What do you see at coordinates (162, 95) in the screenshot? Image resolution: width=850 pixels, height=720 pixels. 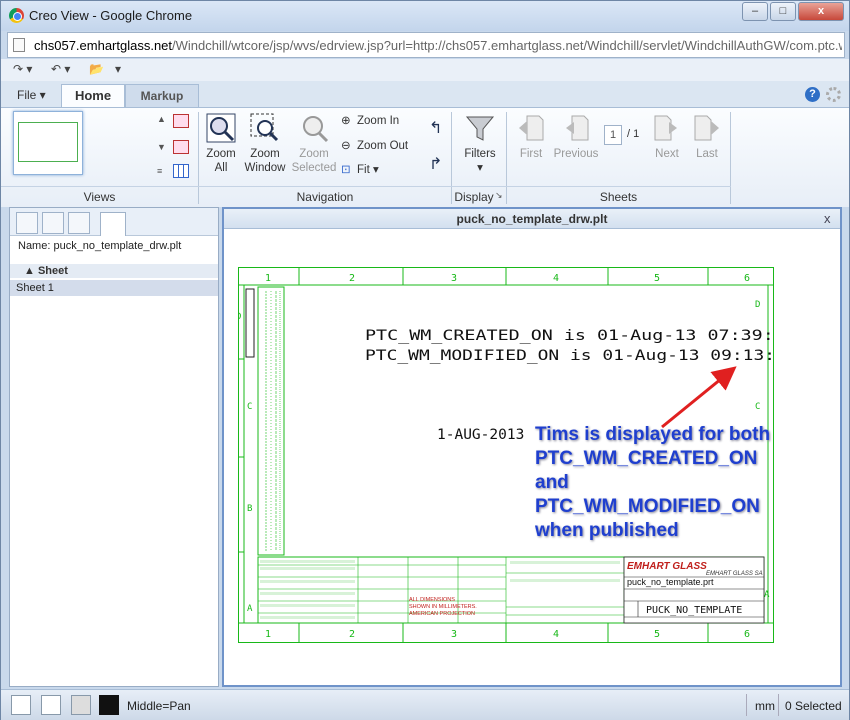 I see `tab-markup: Markup` at bounding box center [162, 95].